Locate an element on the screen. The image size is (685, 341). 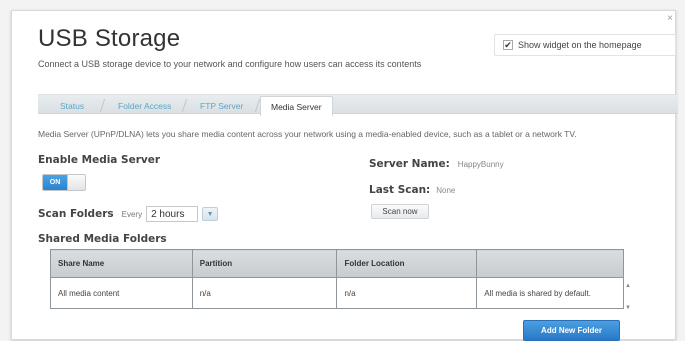
server-name-row: Server Name: HappyBunny is located at coordinates (436, 164).